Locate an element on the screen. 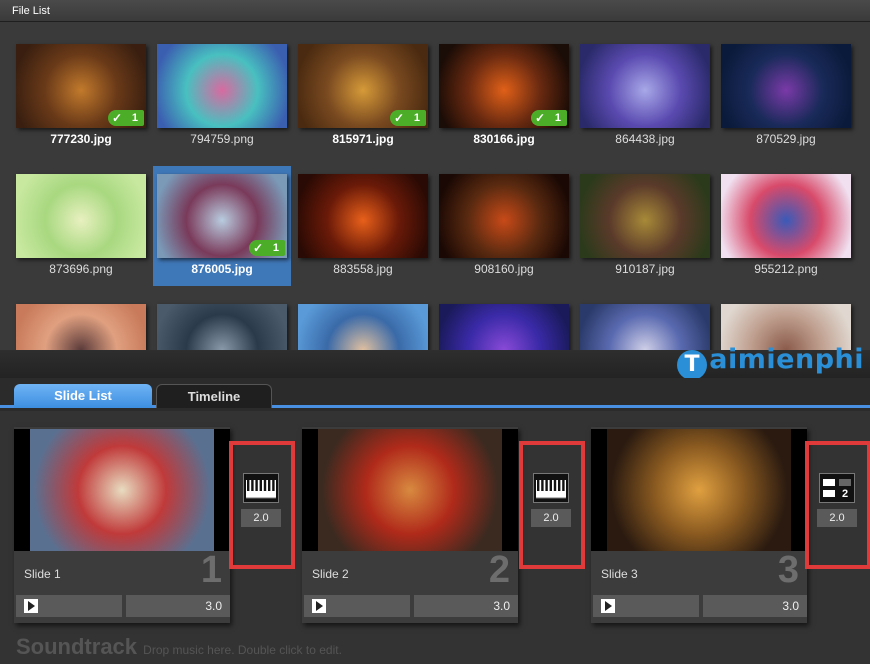 Image resolution: width=870 pixels, height=664 pixels. file-thumbnail: ✓ 1 876005.jpg is located at coordinates (222, 226).